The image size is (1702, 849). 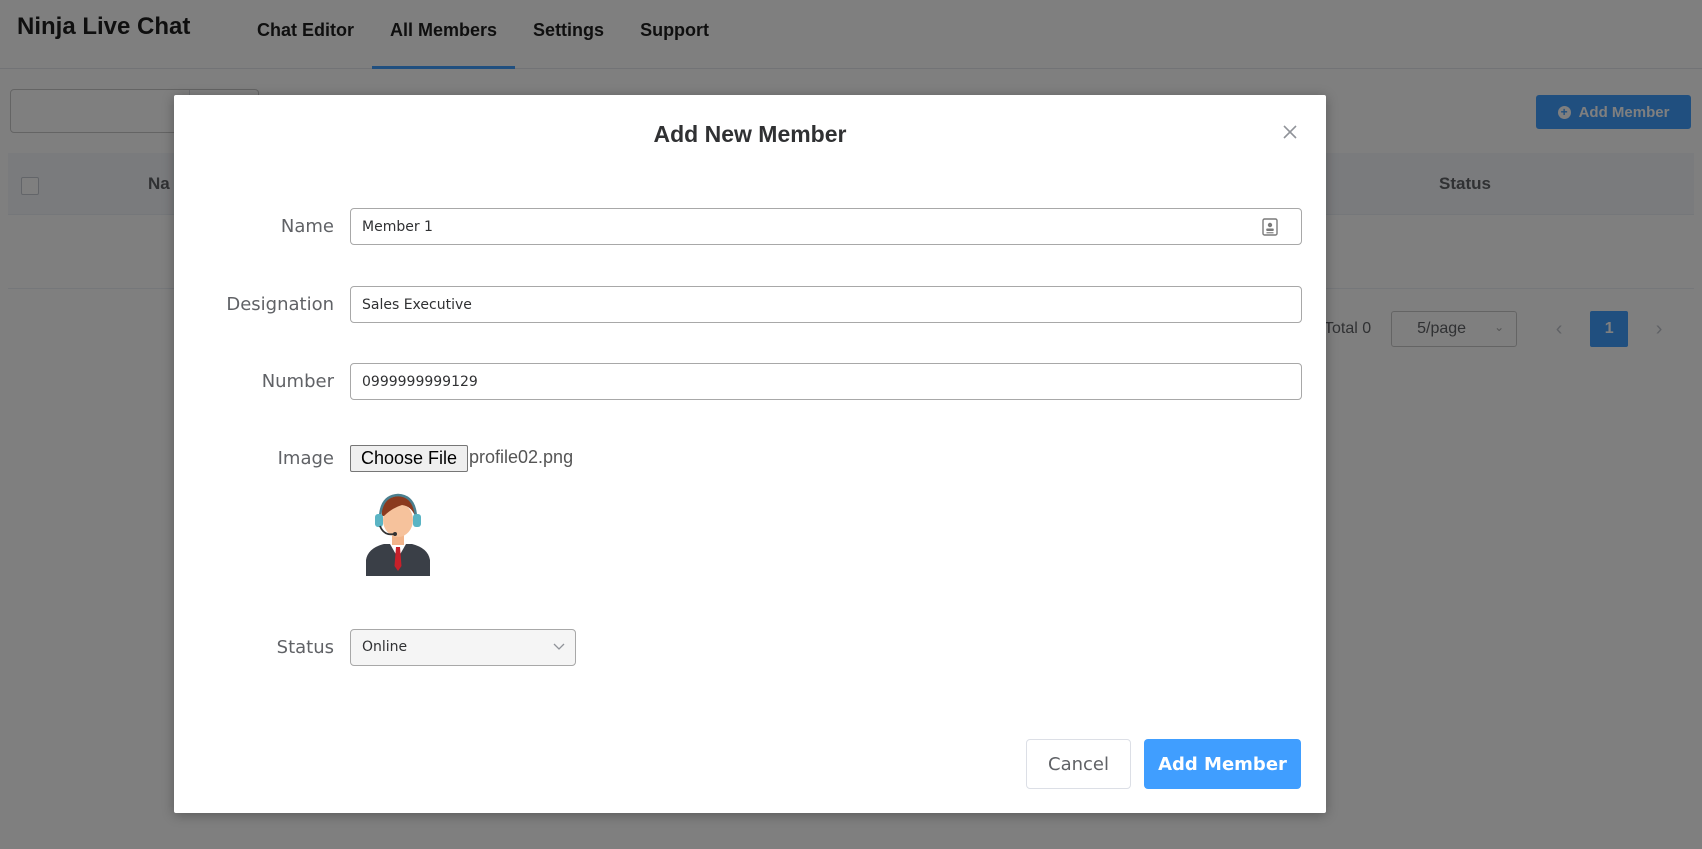 What do you see at coordinates (280, 304) in the screenshot?
I see `designation-label: Designation` at bounding box center [280, 304].